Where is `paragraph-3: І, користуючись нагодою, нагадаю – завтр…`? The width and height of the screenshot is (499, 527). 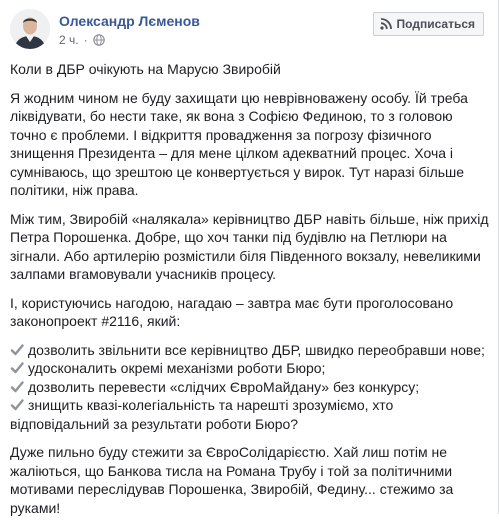
paragraph-3: І, користуючись нагодою, нагадаю – завтр… is located at coordinates (232, 312).